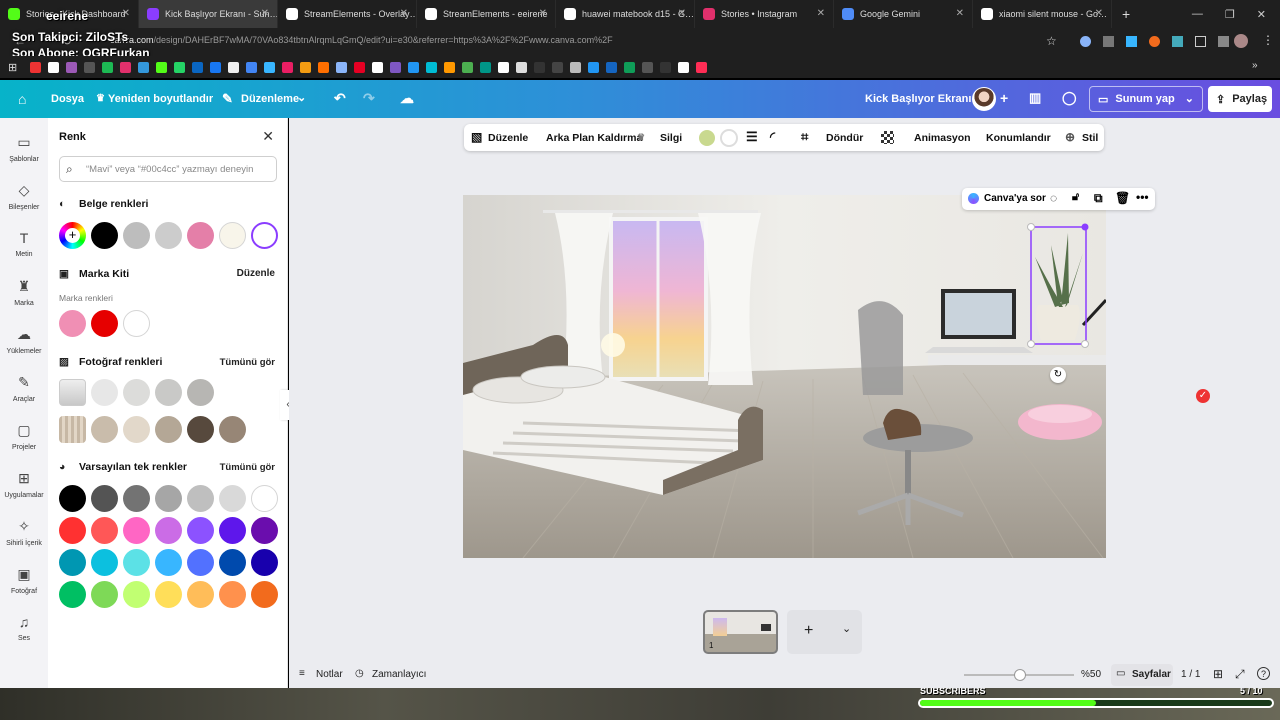  What do you see at coordinates (1200, 41) in the screenshot?
I see `extensions-puzzle-icon` at bounding box center [1200, 41].